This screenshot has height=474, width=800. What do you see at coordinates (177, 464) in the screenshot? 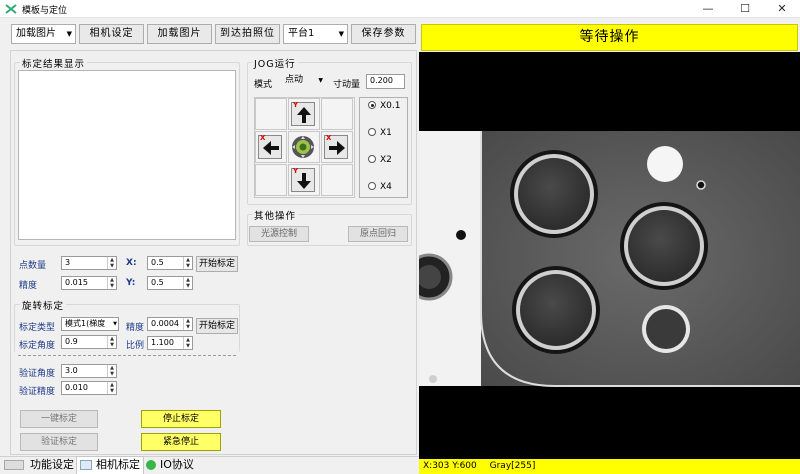
I see `tab-label: IO协议` at bounding box center [177, 464].